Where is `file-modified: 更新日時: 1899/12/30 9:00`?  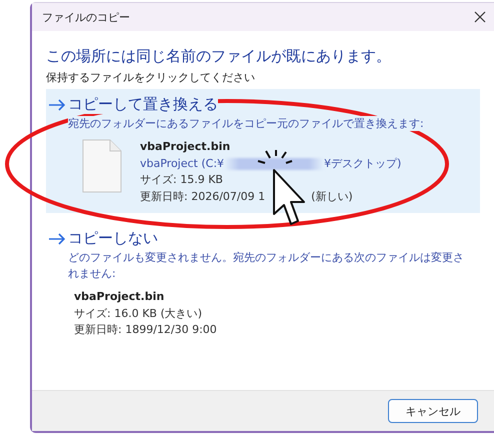 file-modified: 更新日時: 1899/12/30 9:00 is located at coordinates (145, 330).